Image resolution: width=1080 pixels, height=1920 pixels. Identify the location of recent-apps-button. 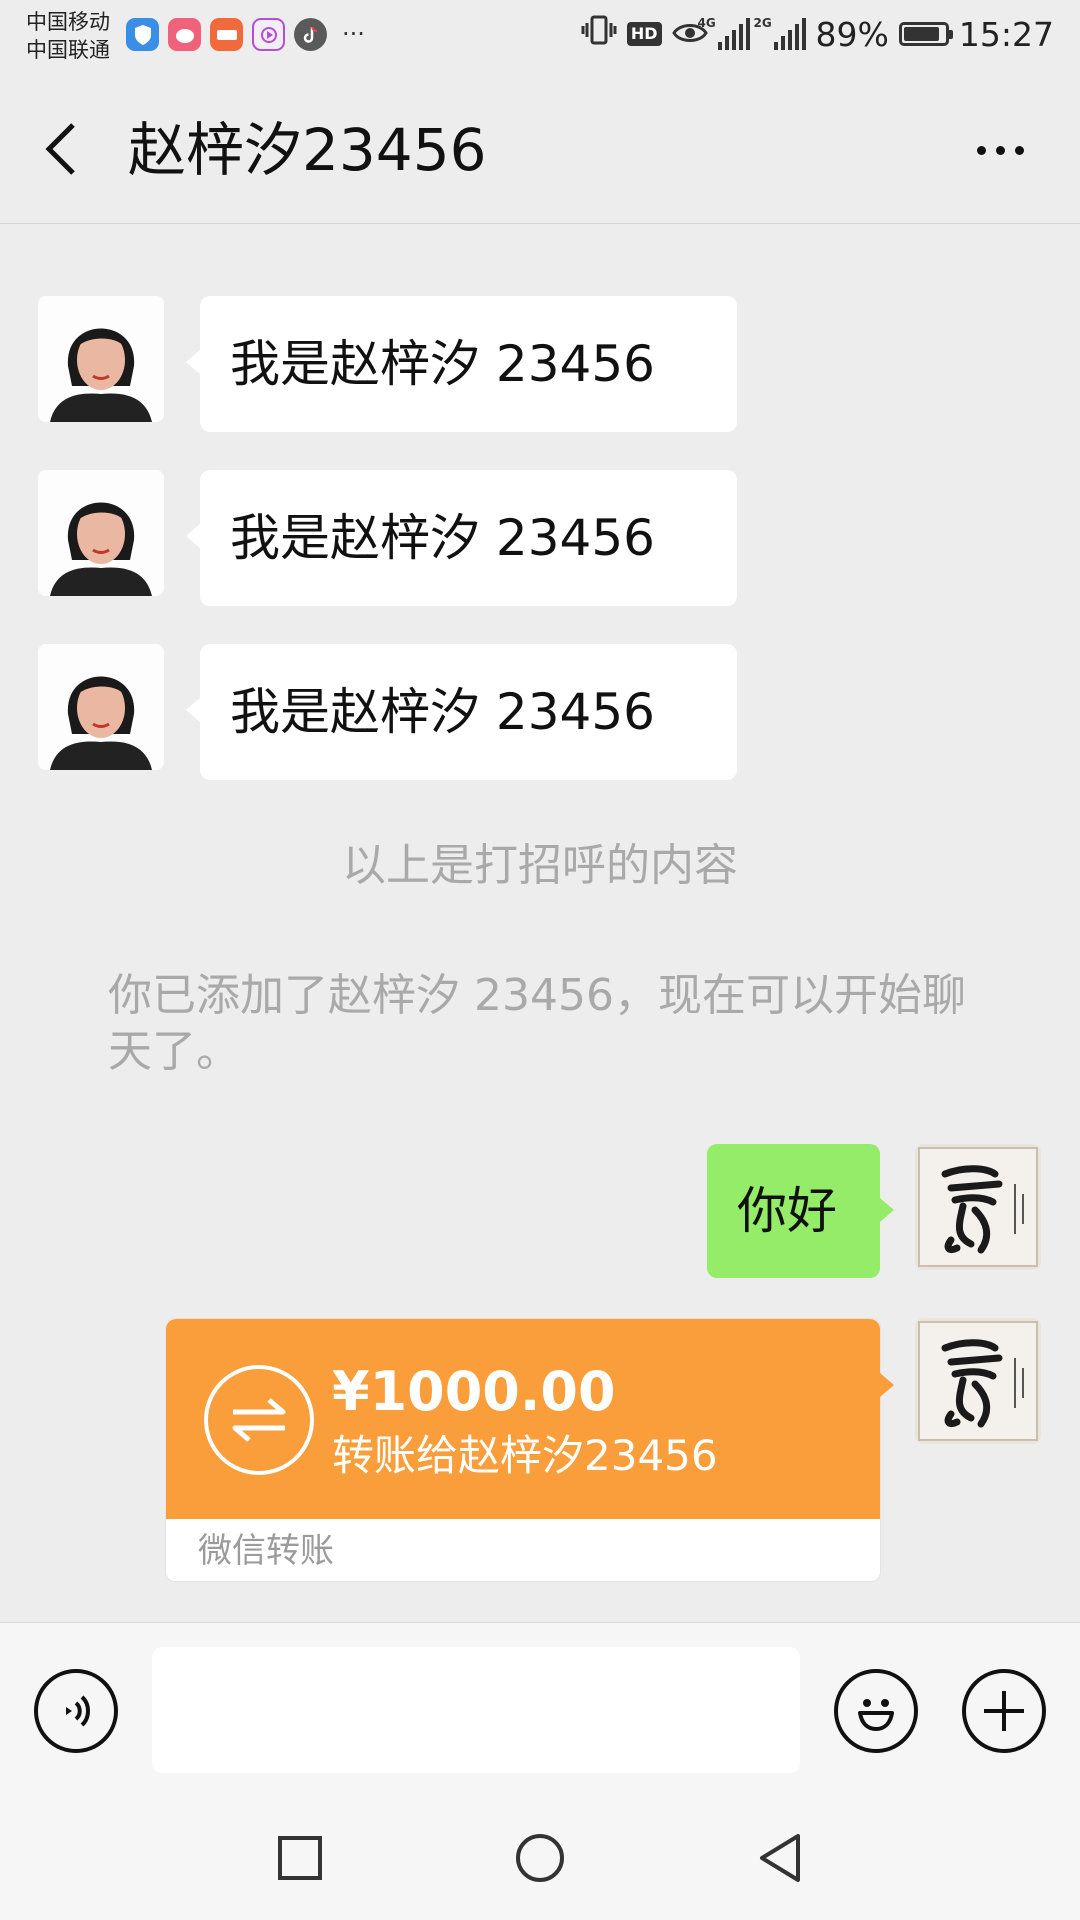
(300, 1858).